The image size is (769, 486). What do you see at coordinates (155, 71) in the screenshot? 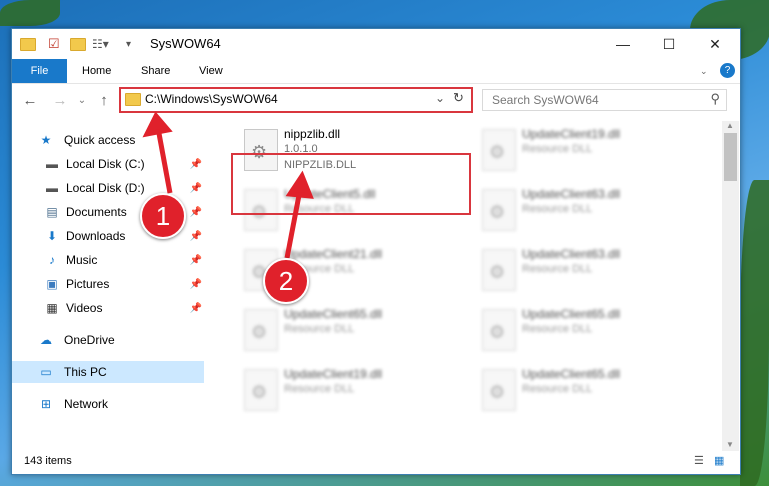
I see `tab-share: Share` at bounding box center [155, 71].